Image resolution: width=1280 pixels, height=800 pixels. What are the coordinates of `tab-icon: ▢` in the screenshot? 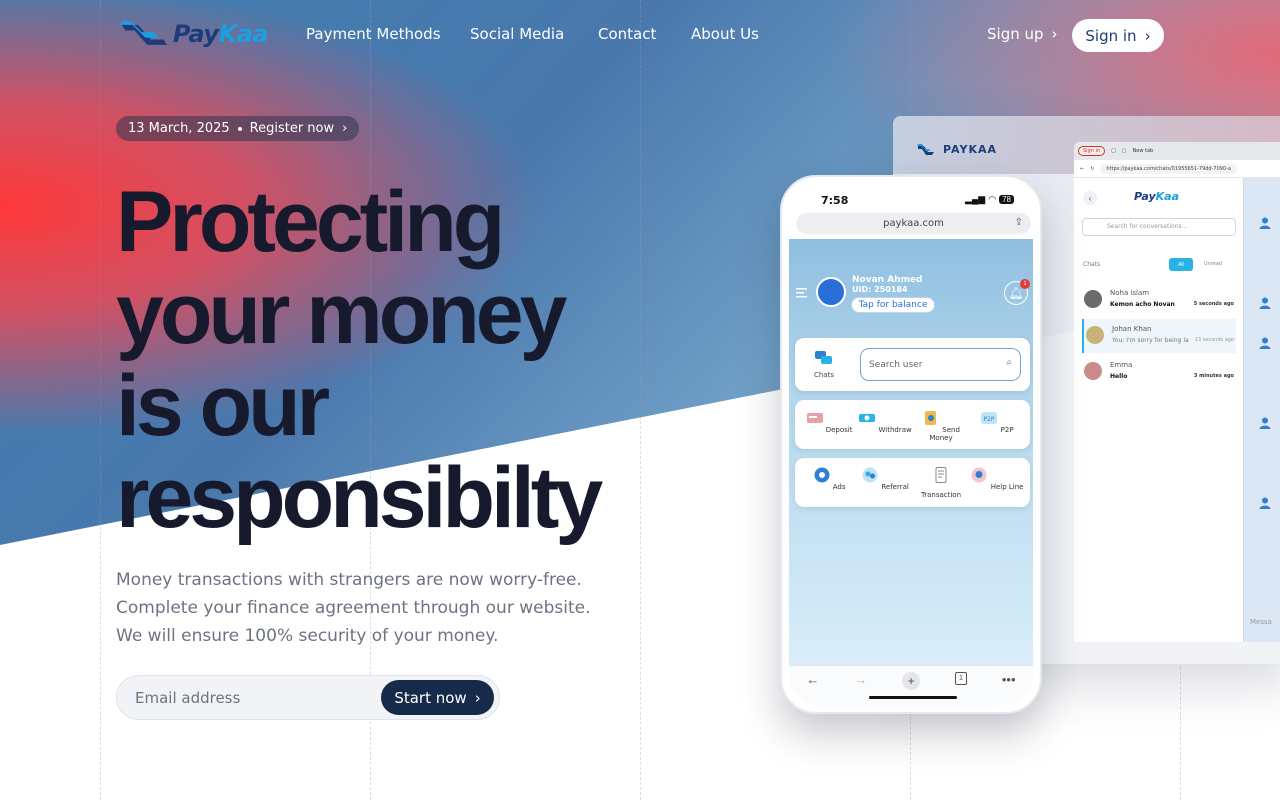 It's located at (1113, 151).